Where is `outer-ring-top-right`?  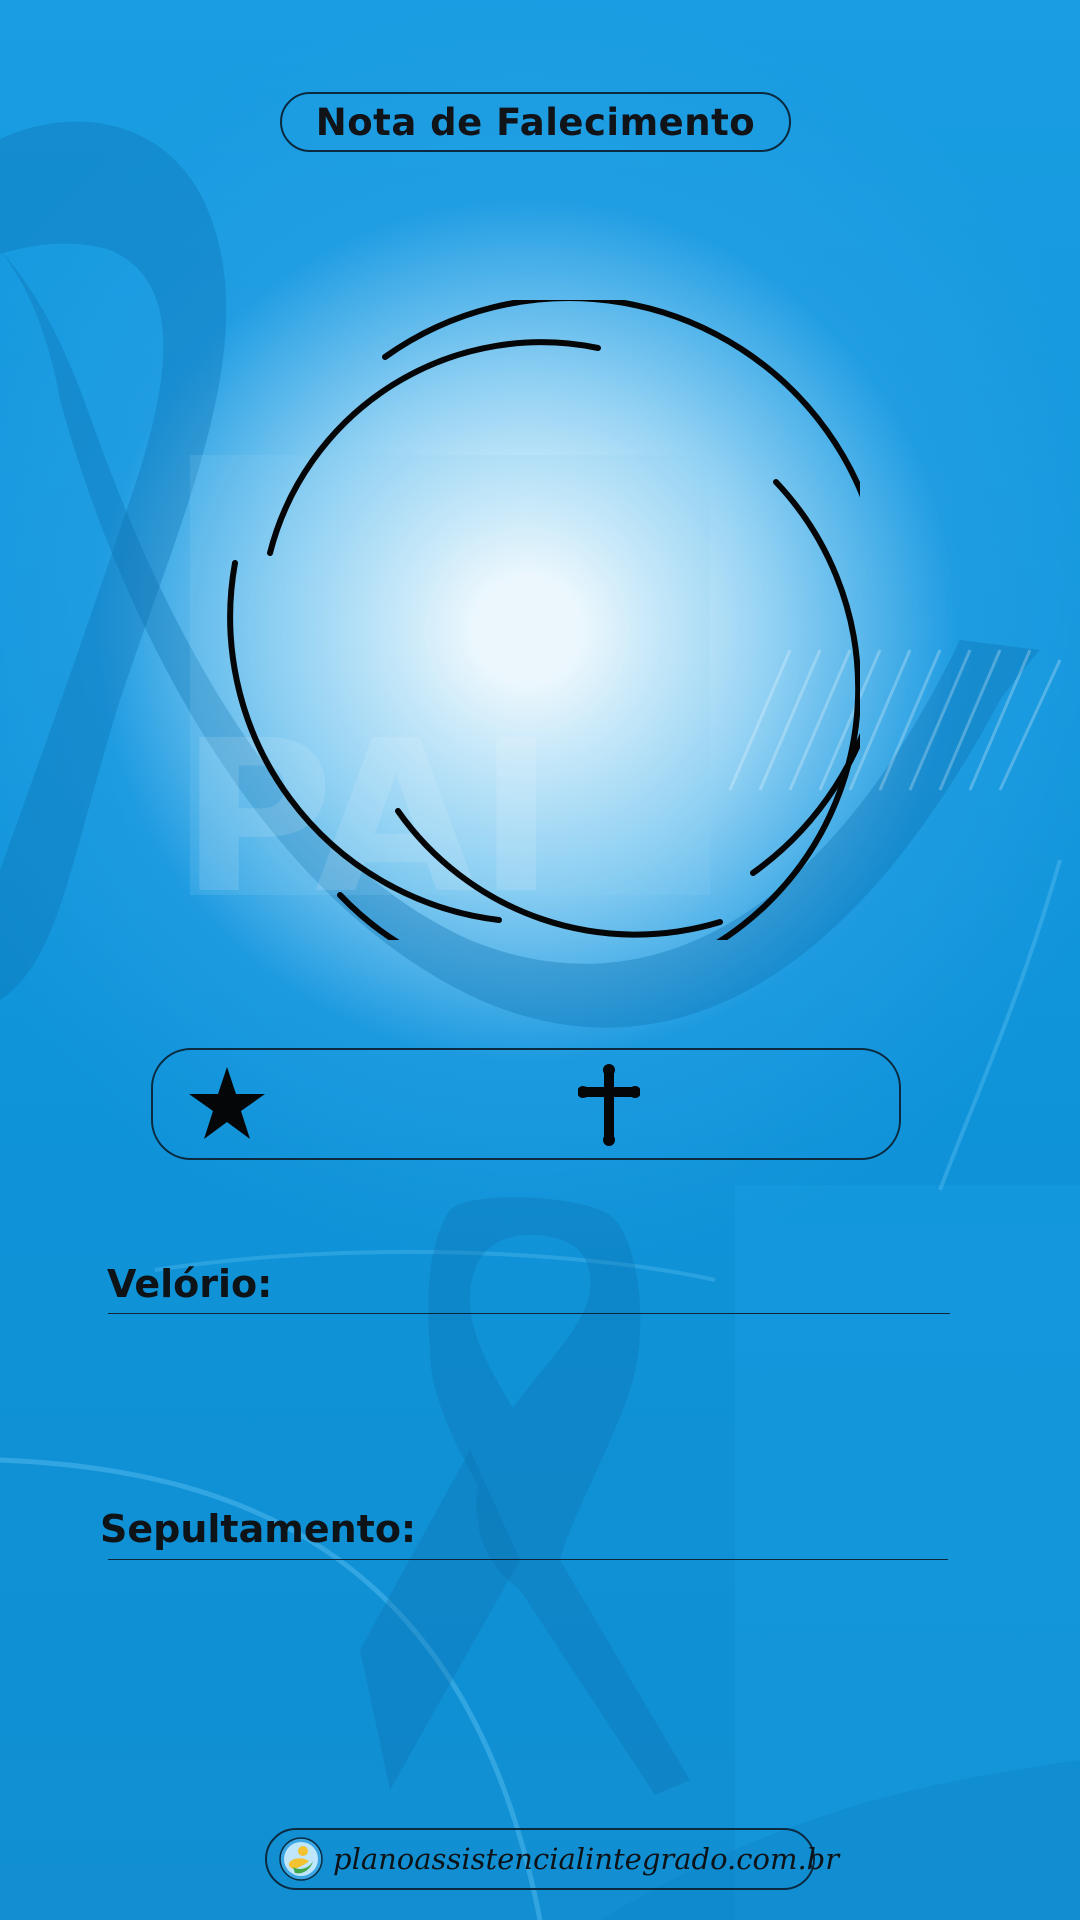
outer-ring-top-right is located at coordinates (621, 588).